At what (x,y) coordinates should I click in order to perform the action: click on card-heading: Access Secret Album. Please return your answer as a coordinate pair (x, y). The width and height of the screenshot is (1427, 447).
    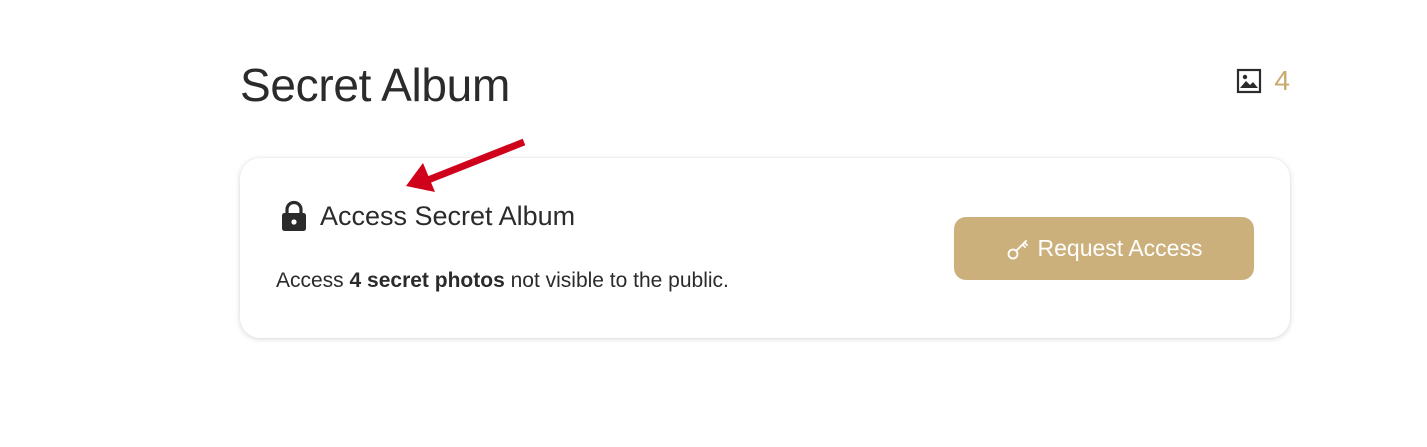
    Looking at the image, I should click on (427, 216).